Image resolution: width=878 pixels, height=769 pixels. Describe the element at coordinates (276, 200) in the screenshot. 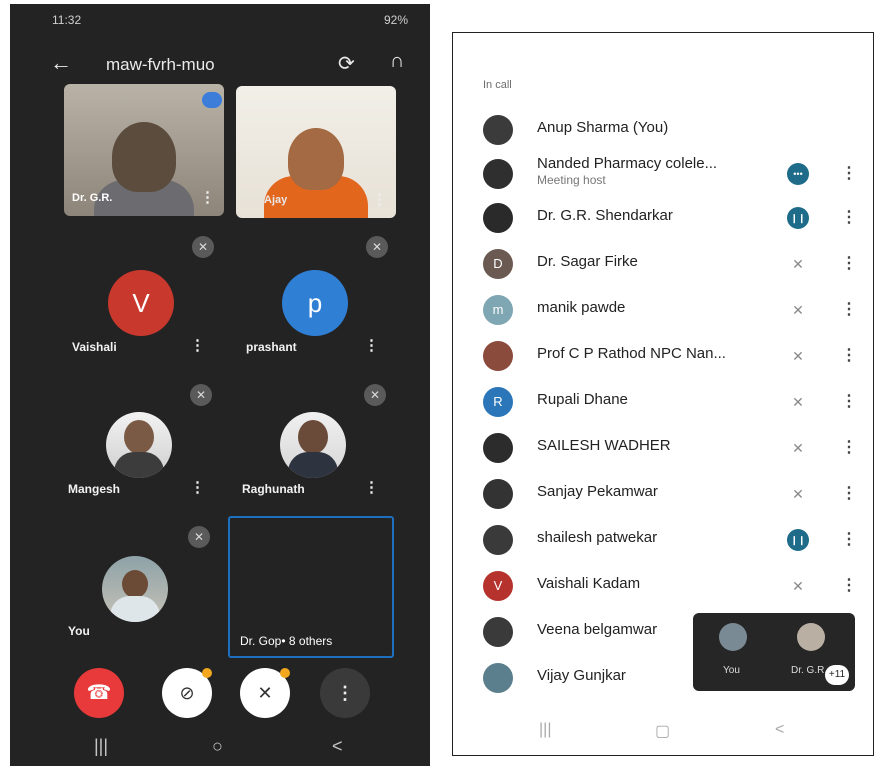

I see `tile-name: Ajay` at that location.